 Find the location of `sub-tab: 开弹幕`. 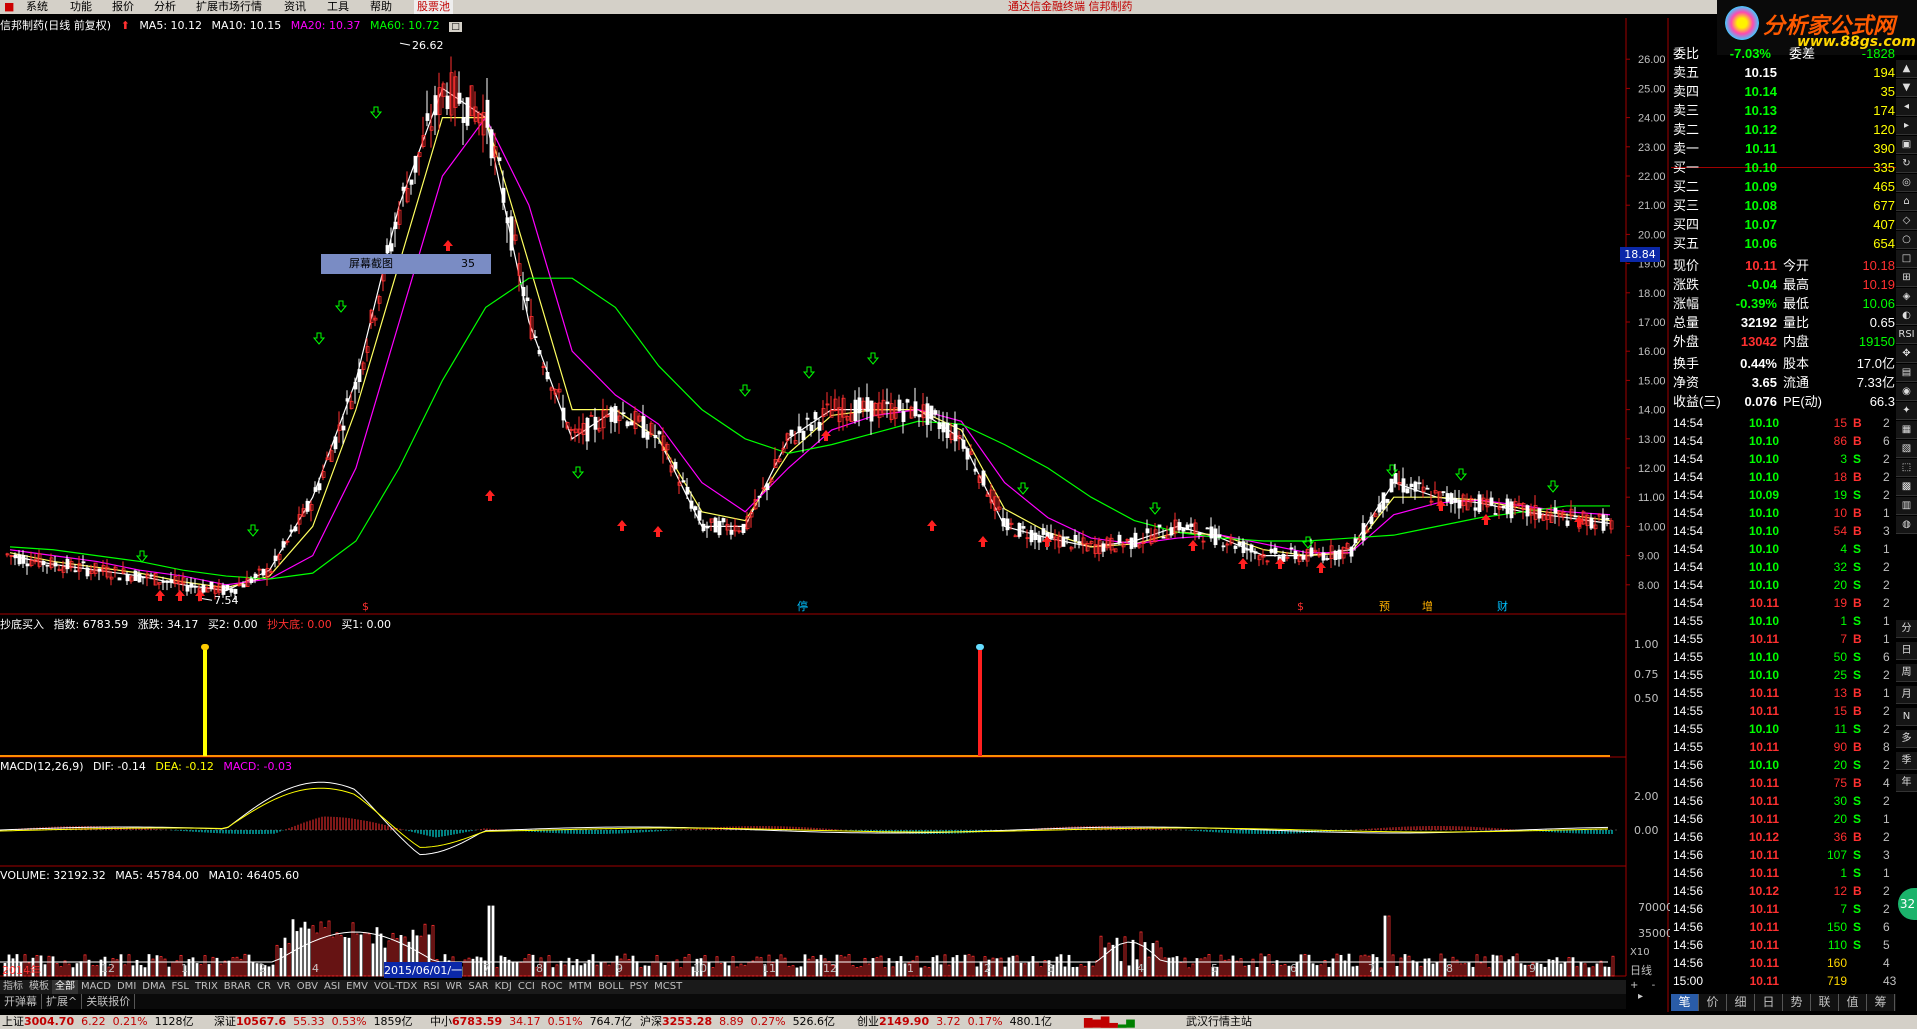

sub-tab: 开弹幕 is located at coordinates (21, 1001).